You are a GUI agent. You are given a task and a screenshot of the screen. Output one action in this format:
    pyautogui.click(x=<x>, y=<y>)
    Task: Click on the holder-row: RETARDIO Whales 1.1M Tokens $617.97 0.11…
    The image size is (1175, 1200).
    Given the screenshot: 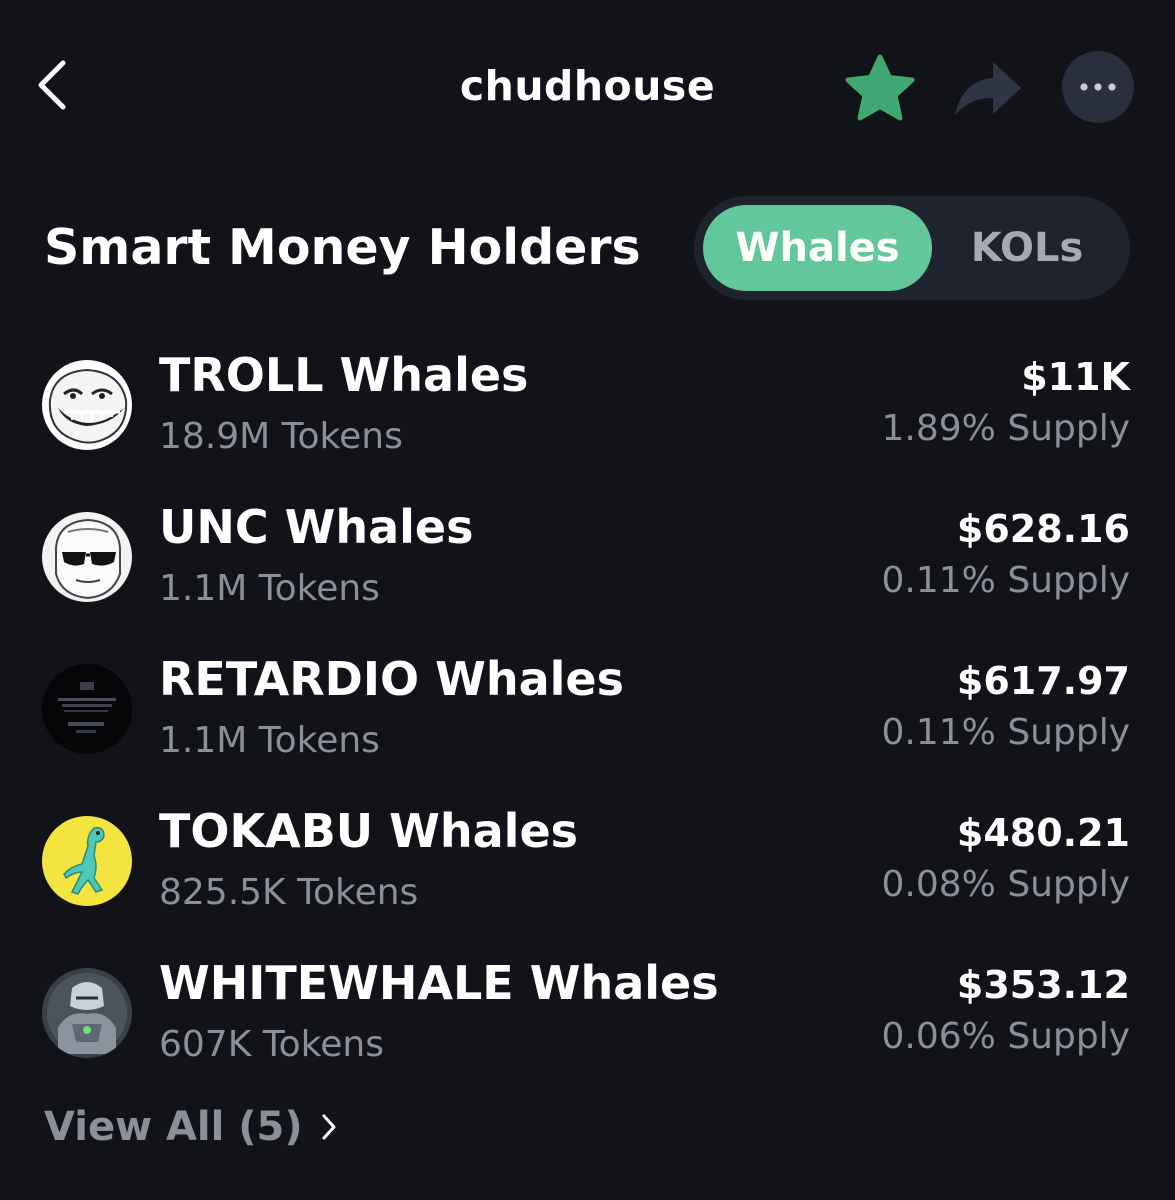 What is the action you would take?
    pyautogui.click(x=587, y=710)
    